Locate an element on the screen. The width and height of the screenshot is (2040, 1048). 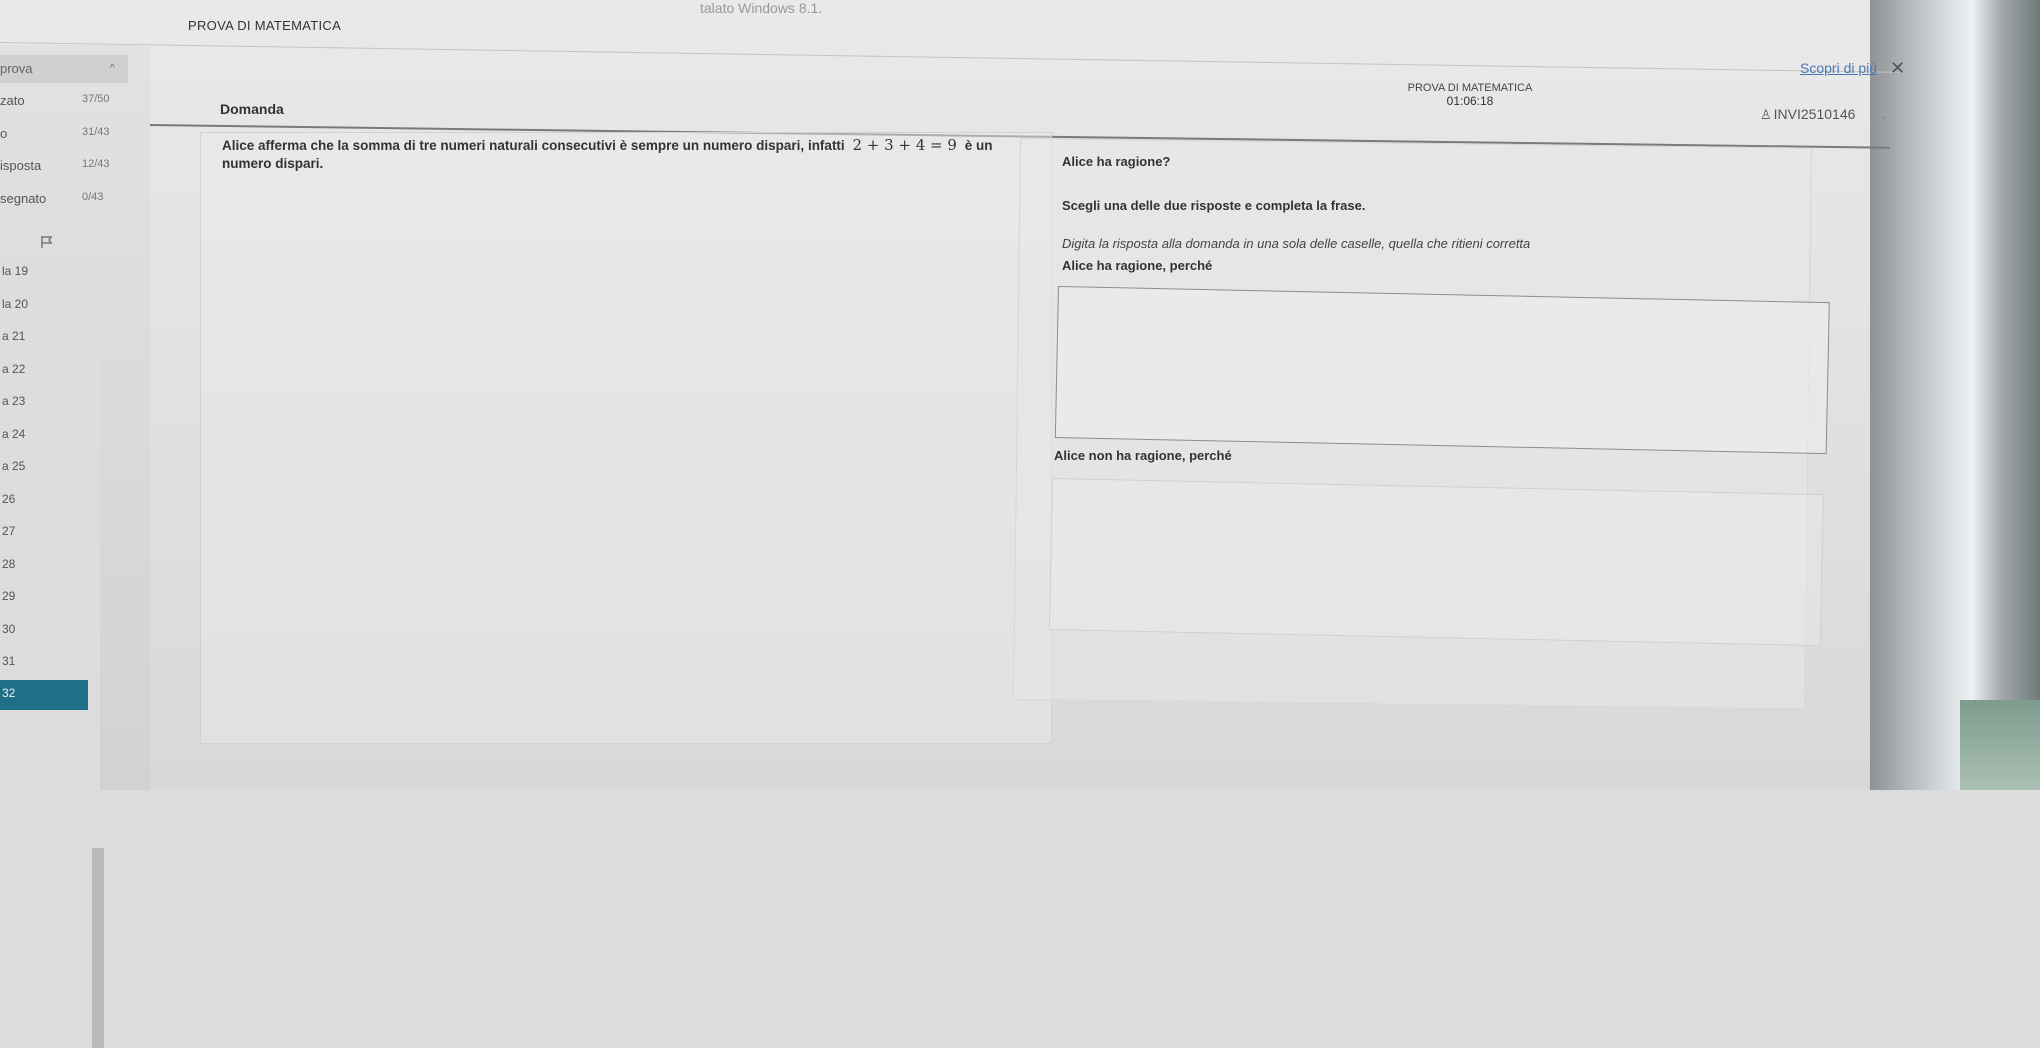
question-item-label: 29 is located at coordinates (9, 596).